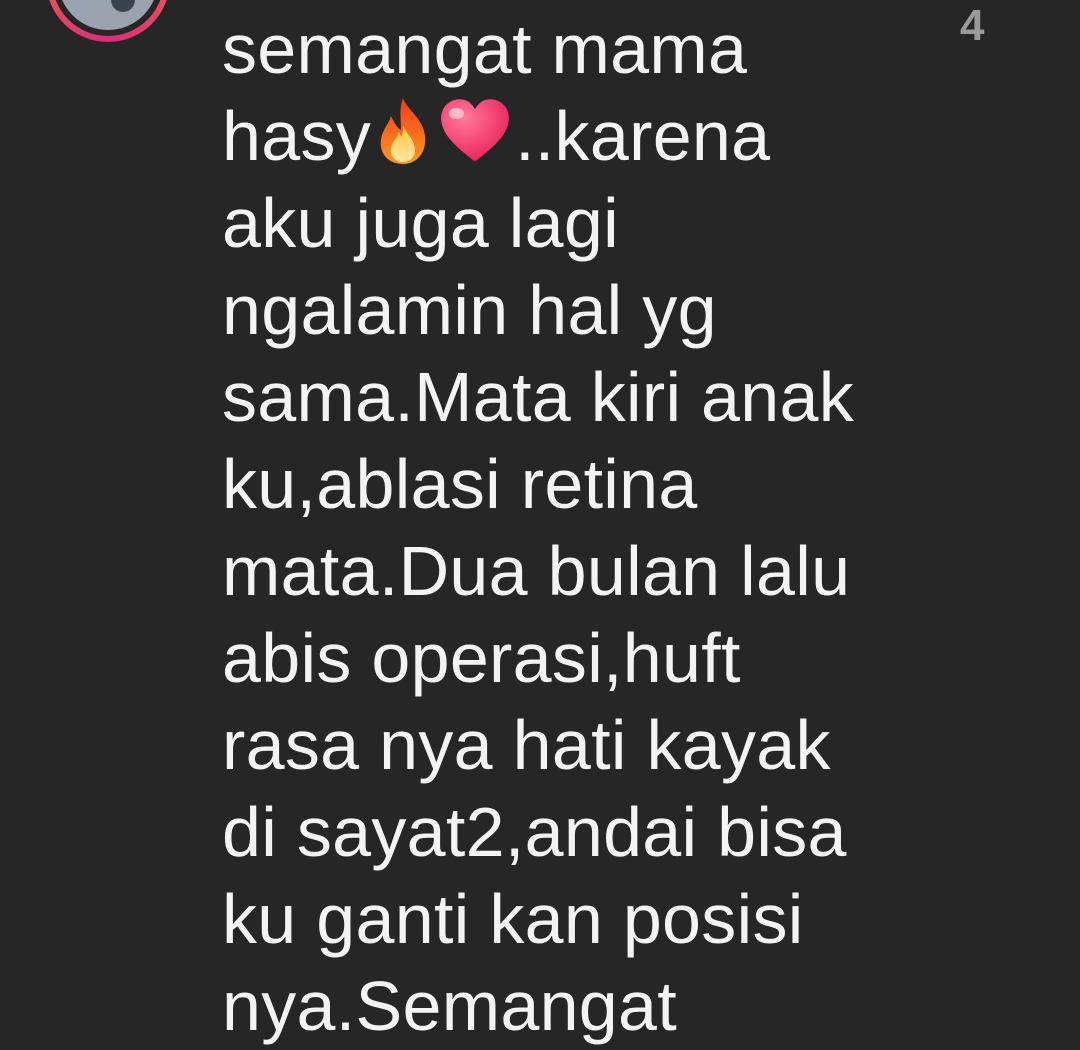 The image size is (1080, 1050). Describe the element at coordinates (643, 136) in the screenshot. I see `comment-line-segment: ..karena` at that location.